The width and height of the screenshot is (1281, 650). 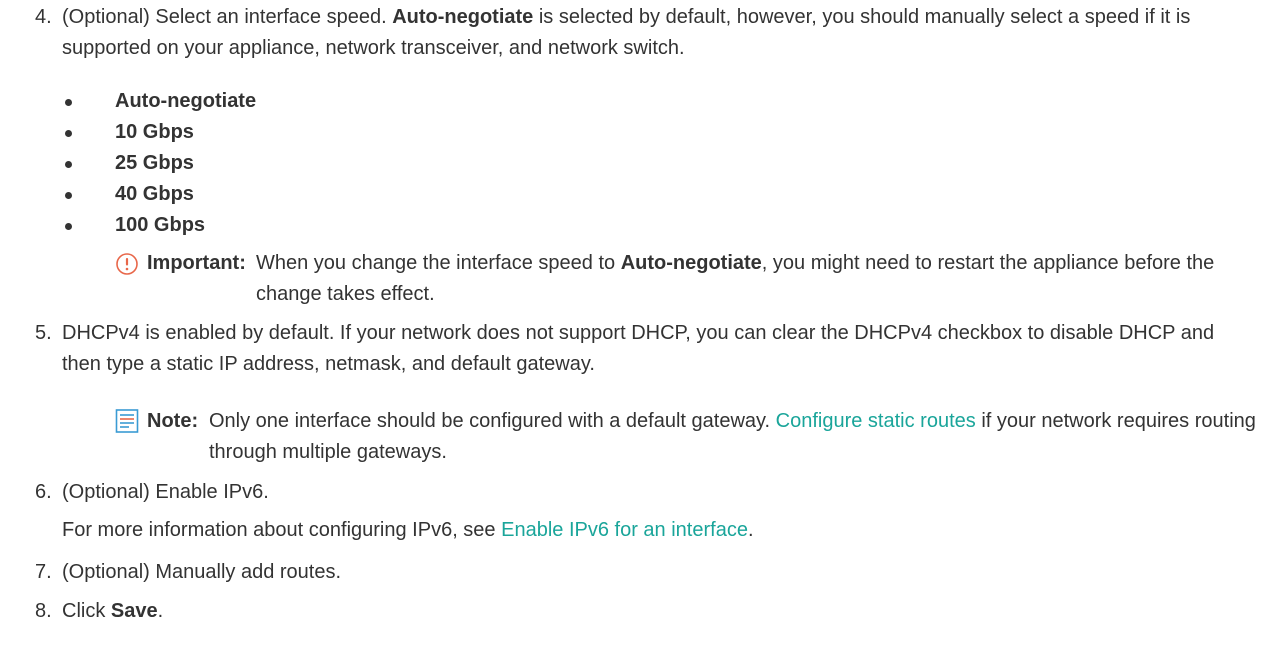 What do you see at coordinates (43, 492) in the screenshot?
I see `step-number: 6.` at bounding box center [43, 492].